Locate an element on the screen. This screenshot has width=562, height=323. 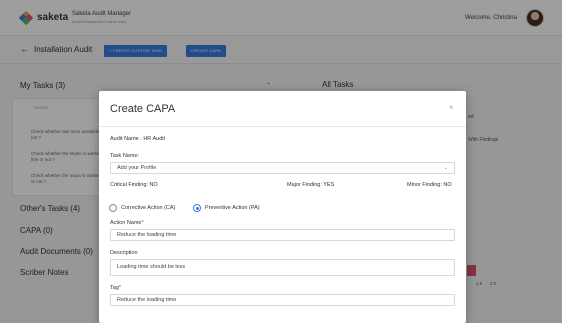
corrective-action-radio is located at coordinates (113, 208).